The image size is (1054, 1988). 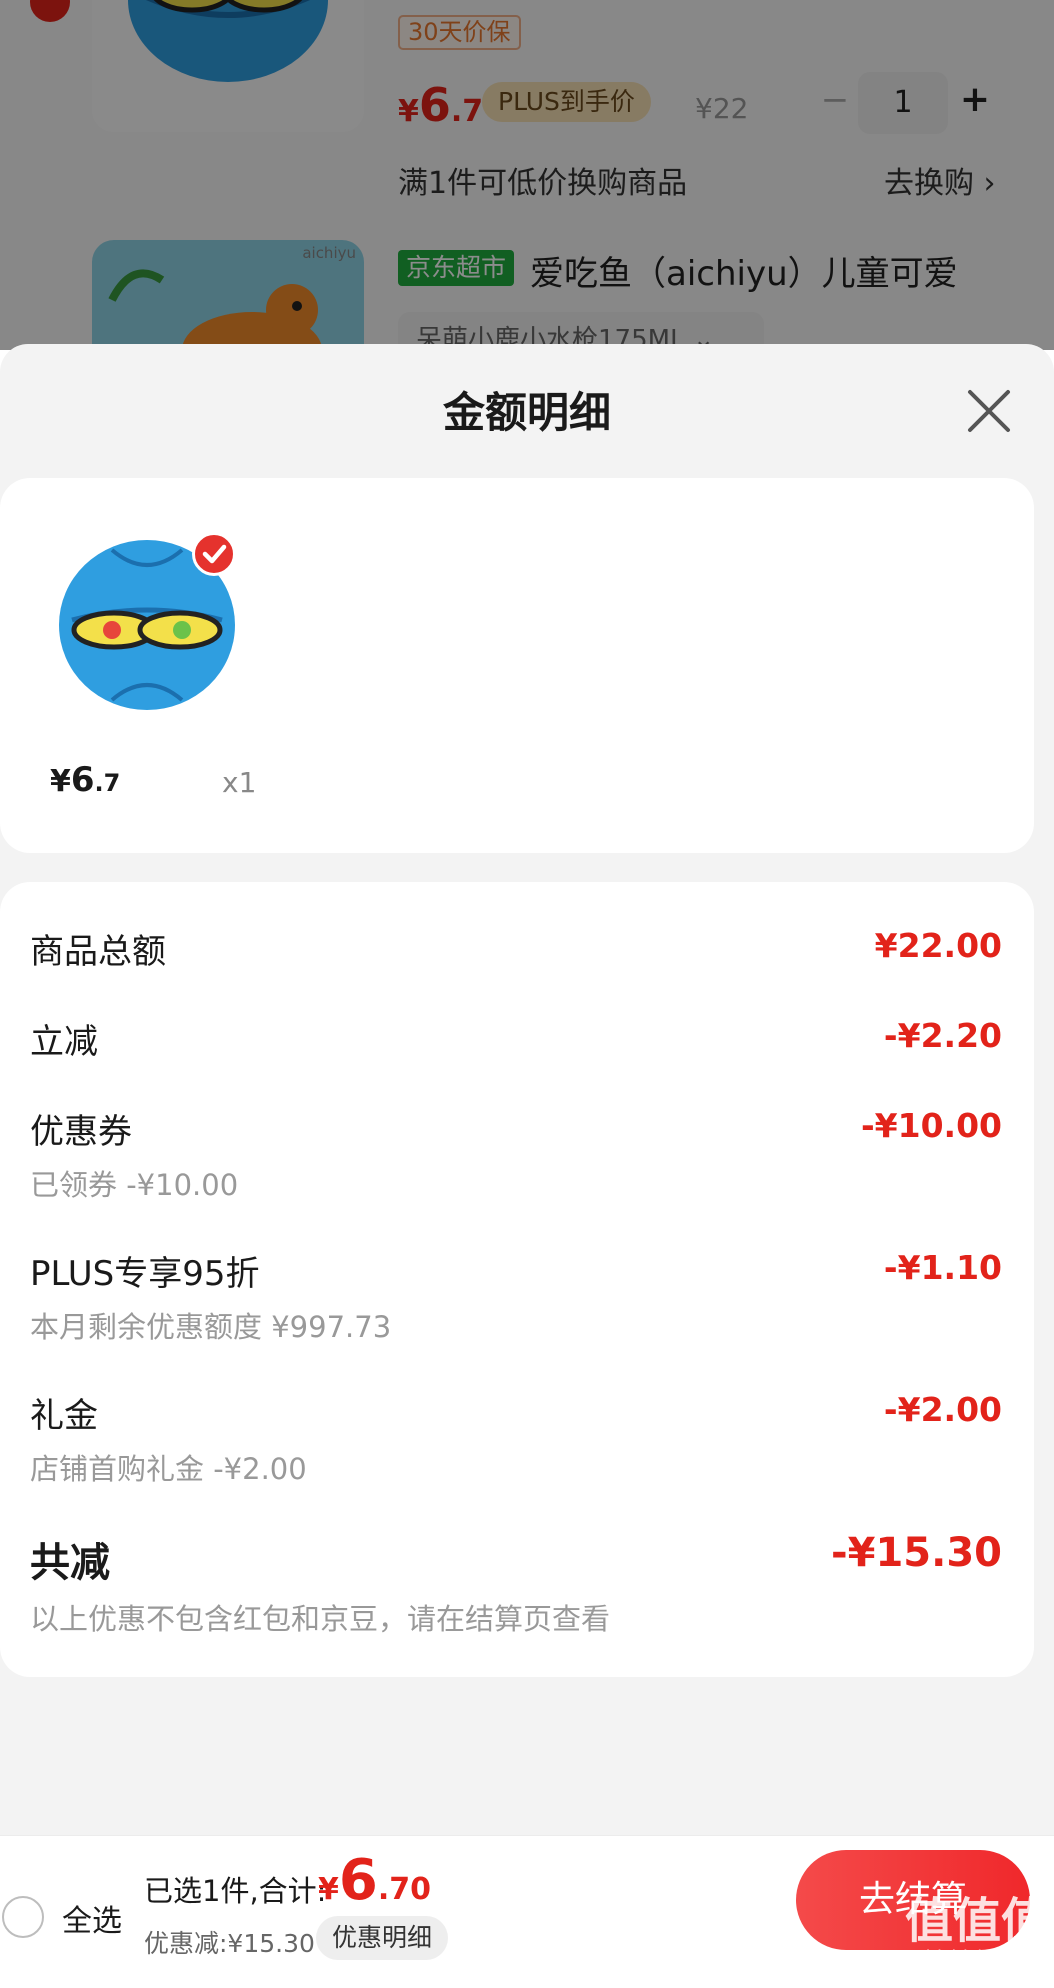 I want to click on close-icon, so click(x=989, y=411).